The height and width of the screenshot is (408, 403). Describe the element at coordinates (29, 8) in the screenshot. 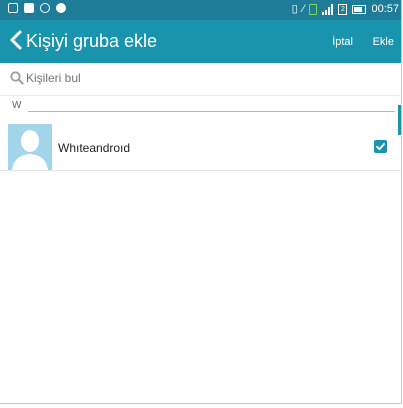

I see `message-icon` at that location.